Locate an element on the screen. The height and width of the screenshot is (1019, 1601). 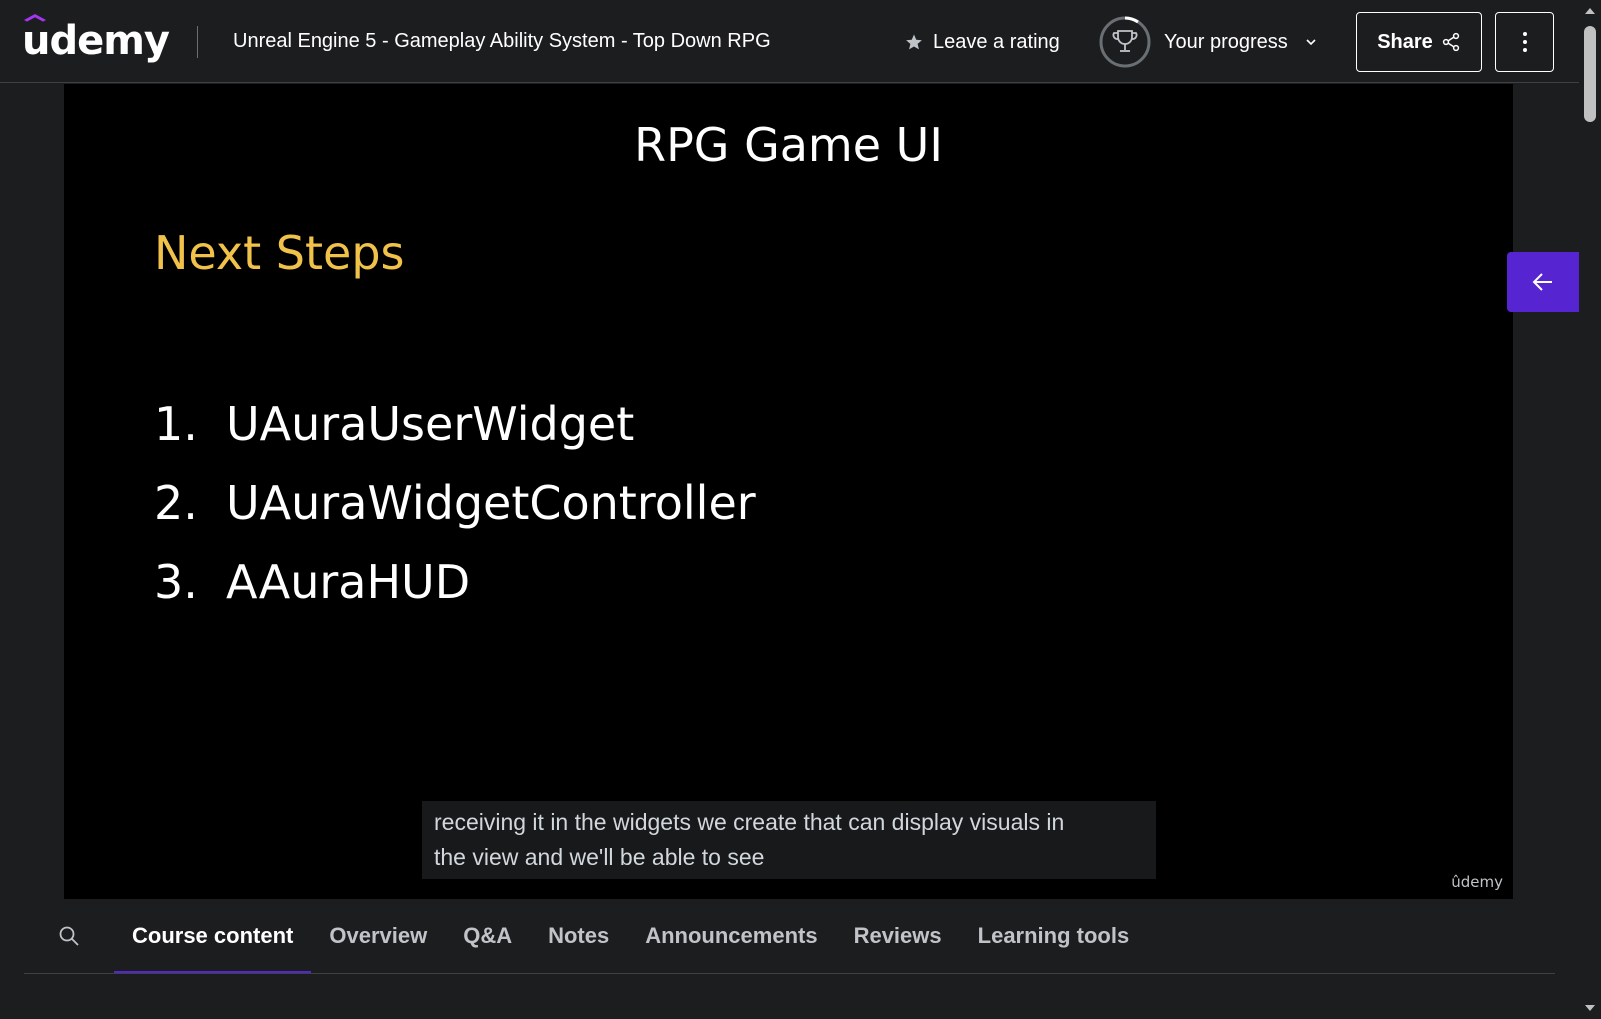
share-label: Share is located at coordinates (1405, 41).